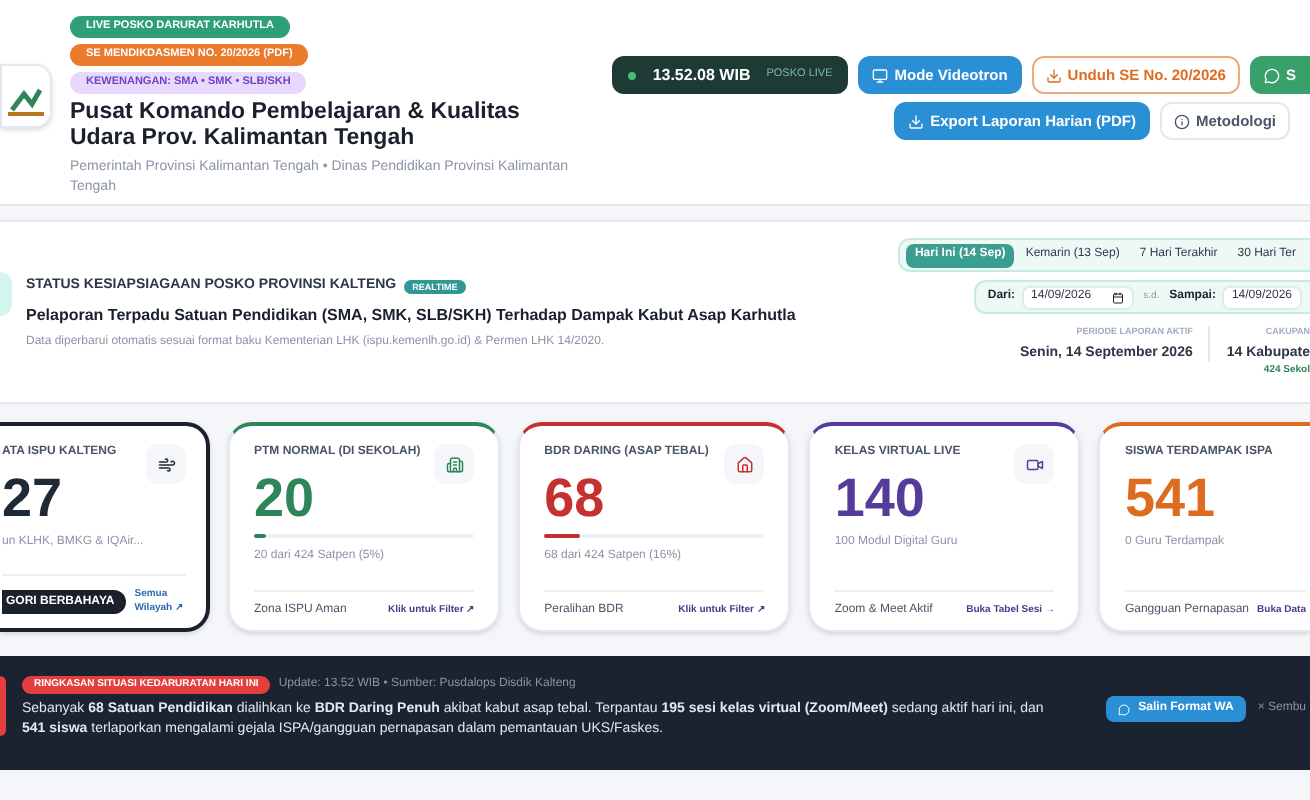 The image size is (1310, 800). I want to click on clock-time: 13.52.08 WIB, so click(701, 75).